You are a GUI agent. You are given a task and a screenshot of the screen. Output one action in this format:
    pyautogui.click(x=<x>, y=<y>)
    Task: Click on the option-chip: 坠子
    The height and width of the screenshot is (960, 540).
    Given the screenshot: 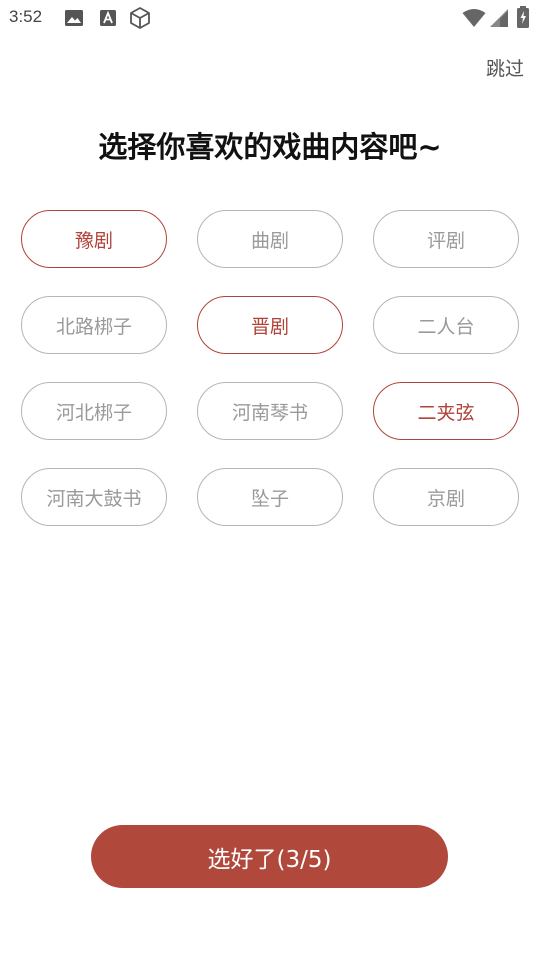 What is the action you would take?
    pyautogui.click(x=270, y=497)
    